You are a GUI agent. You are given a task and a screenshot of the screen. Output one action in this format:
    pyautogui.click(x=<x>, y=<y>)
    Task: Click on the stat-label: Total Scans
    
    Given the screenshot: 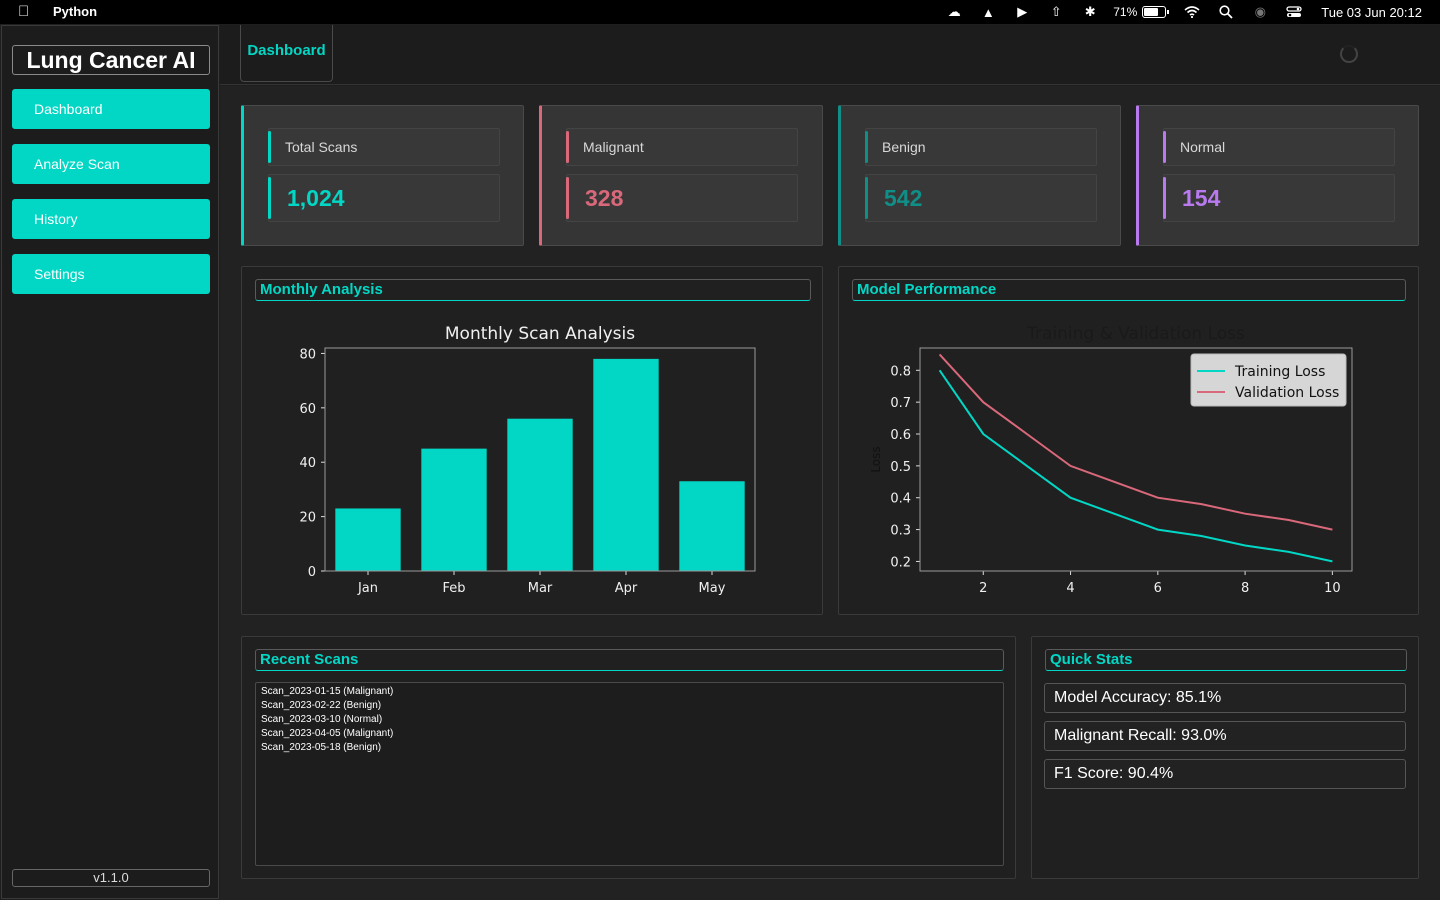 What is the action you would take?
    pyautogui.click(x=384, y=147)
    